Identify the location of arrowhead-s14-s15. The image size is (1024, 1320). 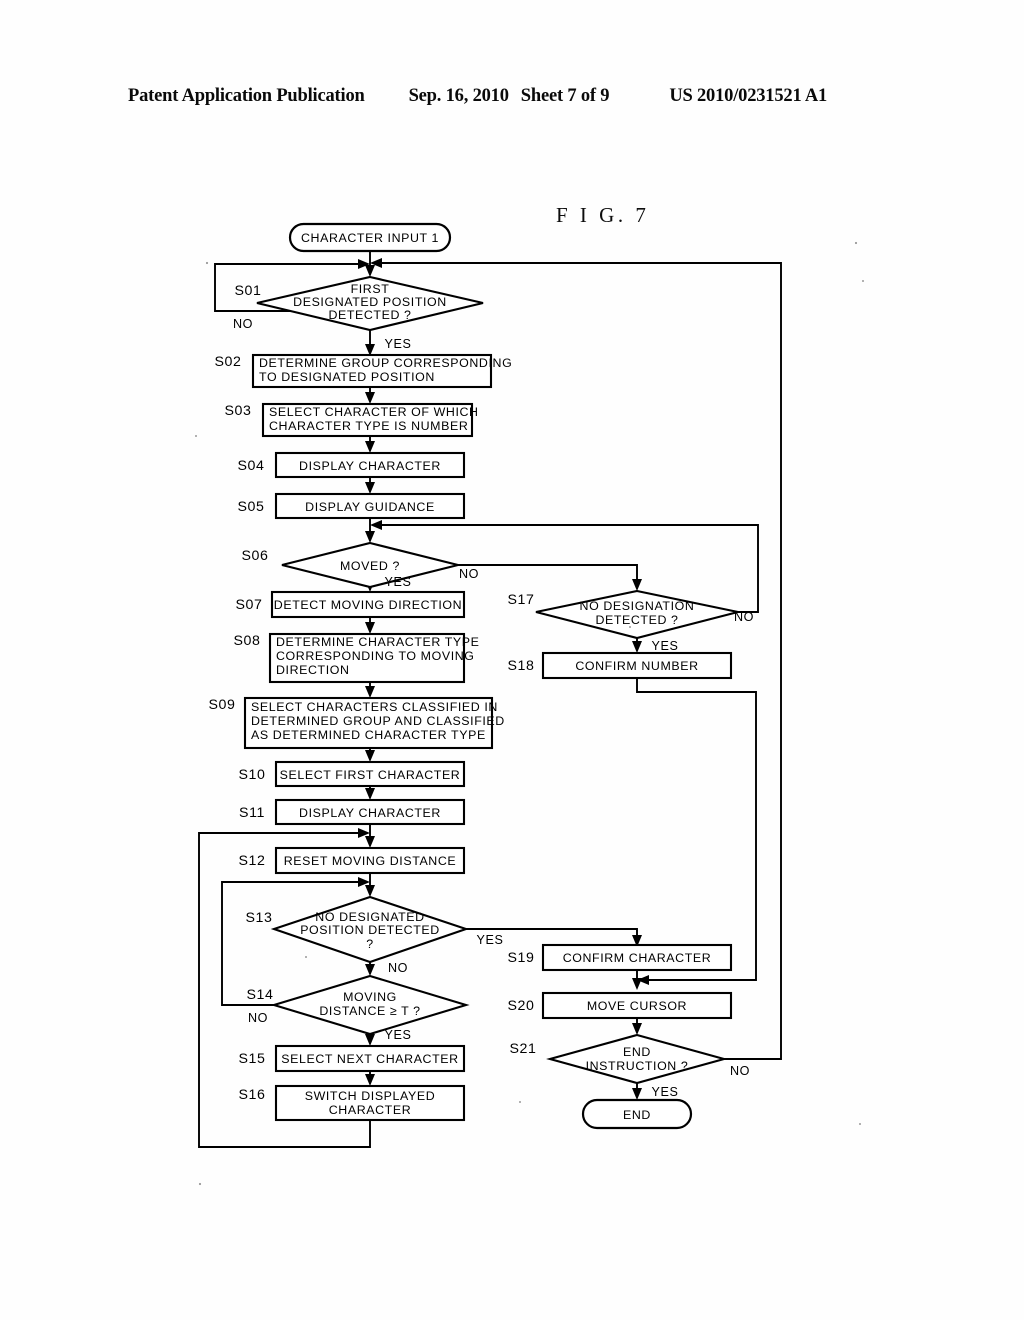
(370, 1040).